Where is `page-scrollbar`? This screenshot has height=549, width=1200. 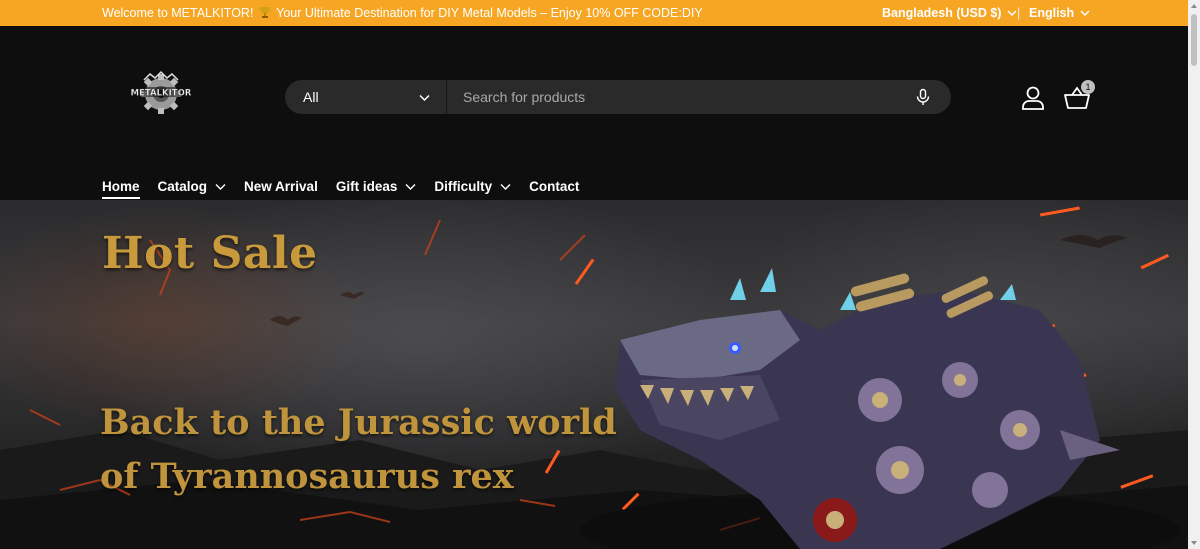
page-scrollbar is located at coordinates (1194, 274).